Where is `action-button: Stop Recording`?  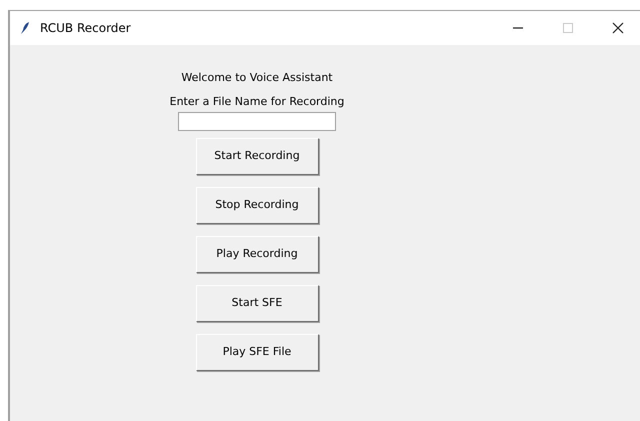 action-button: Stop Recording is located at coordinates (257, 205).